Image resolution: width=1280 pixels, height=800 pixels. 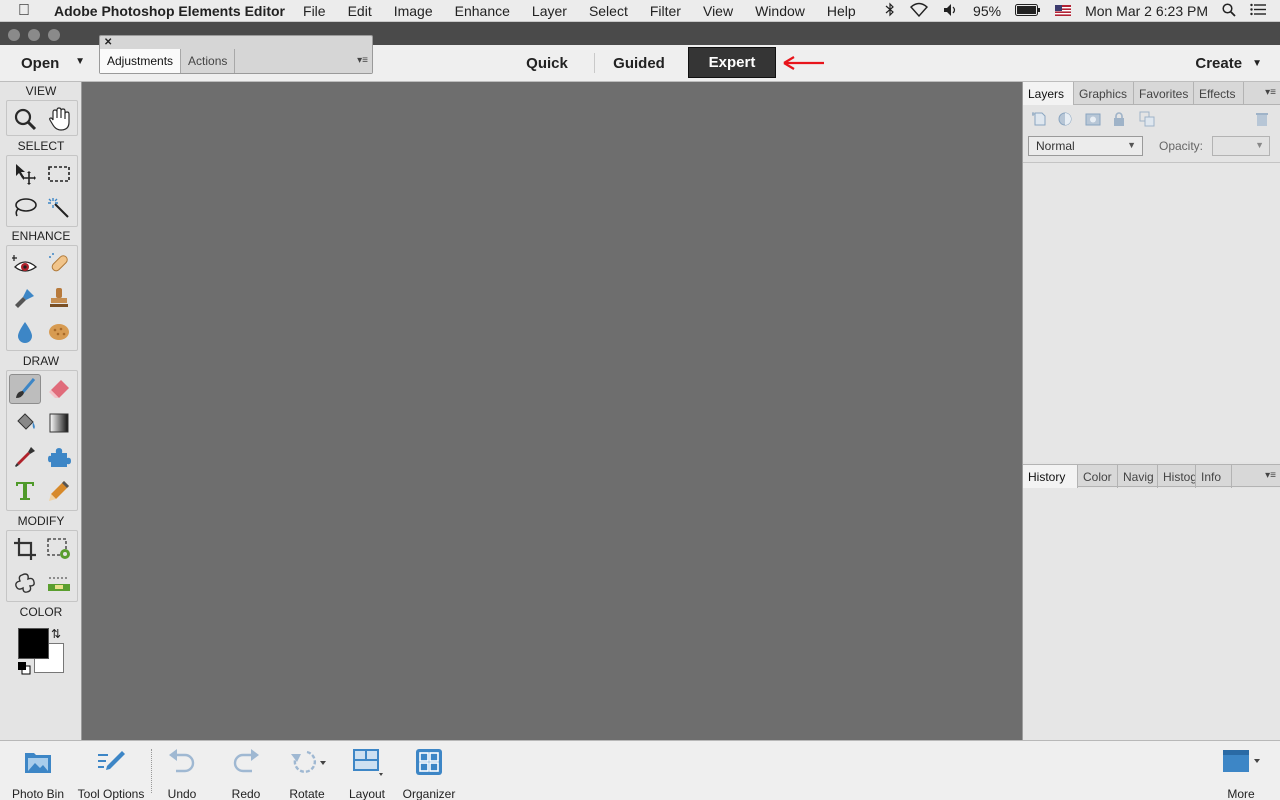 What do you see at coordinates (54, 35) in the screenshot?
I see `zoom-window-button` at bounding box center [54, 35].